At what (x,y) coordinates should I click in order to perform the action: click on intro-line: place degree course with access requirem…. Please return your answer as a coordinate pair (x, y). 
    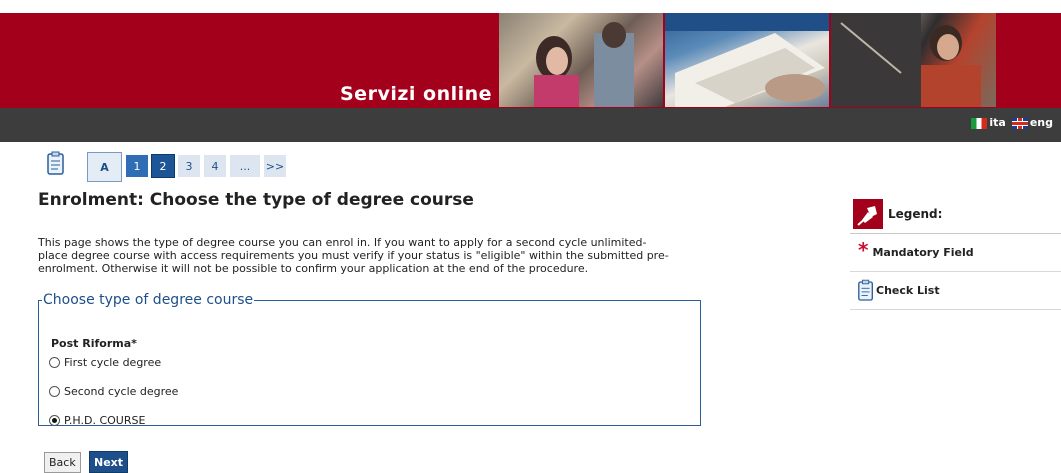
    Looking at the image, I should click on (353, 255).